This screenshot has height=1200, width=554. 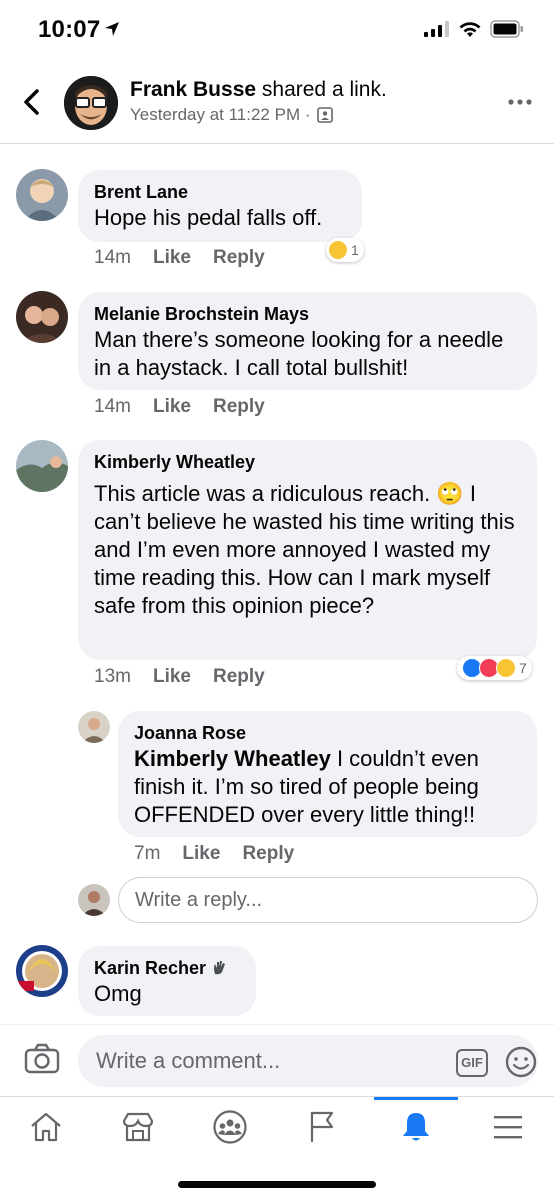 I want to click on comment-text: Omg, so click(x=118, y=993).